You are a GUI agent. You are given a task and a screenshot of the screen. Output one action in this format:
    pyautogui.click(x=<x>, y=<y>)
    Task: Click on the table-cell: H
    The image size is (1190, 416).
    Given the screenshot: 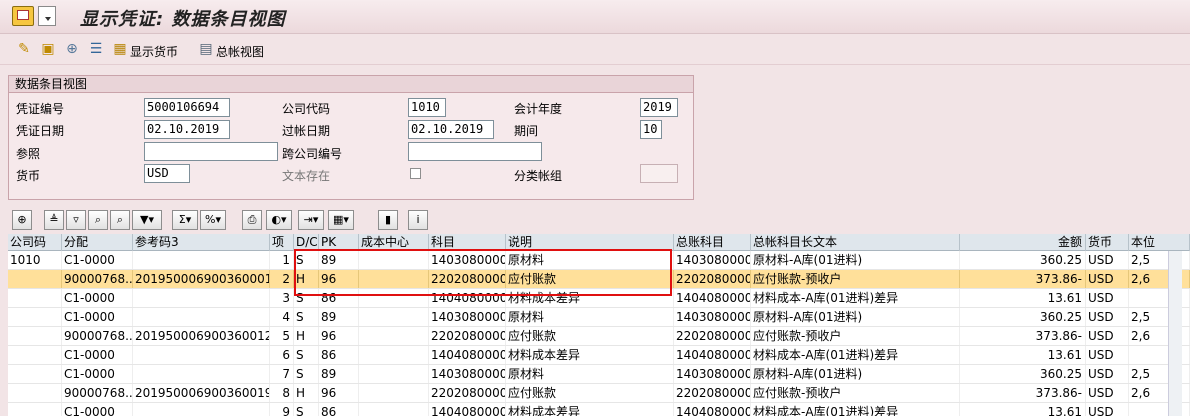 What is the action you would take?
    pyautogui.click(x=306, y=393)
    